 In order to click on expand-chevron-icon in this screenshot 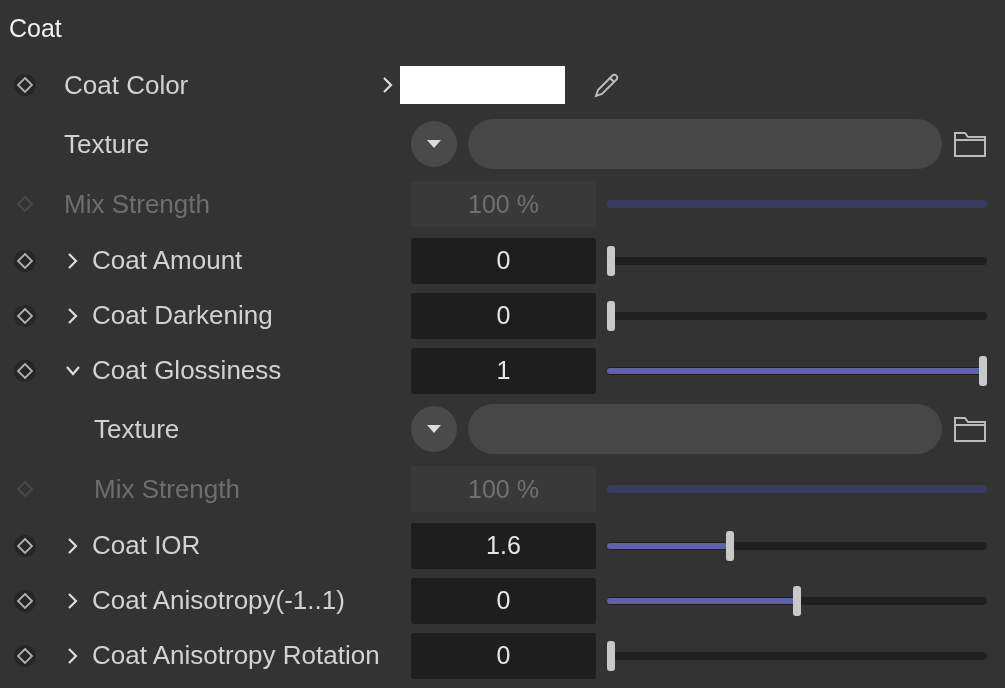, I will do `click(388, 85)`.